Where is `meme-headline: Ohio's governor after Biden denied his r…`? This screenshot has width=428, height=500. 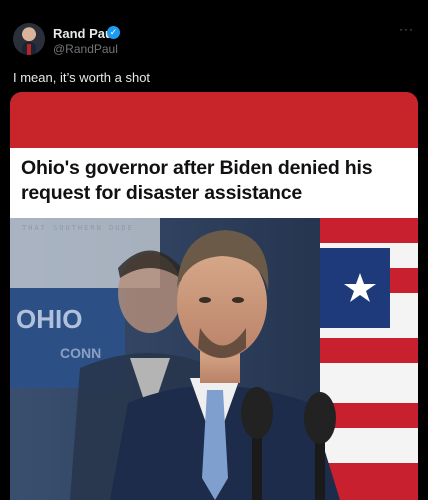 meme-headline: Ohio's governor after Biden denied his r… is located at coordinates (197, 180).